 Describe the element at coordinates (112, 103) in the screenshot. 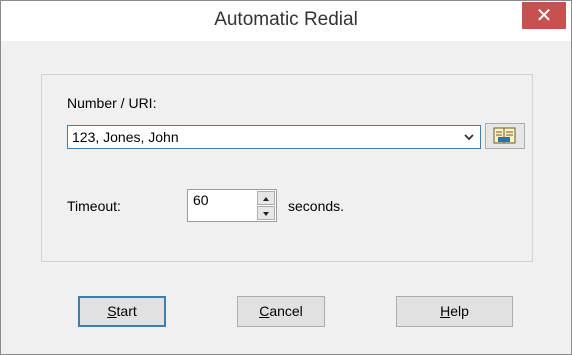

I see `number-uri-label: Number / URI:` at that location.